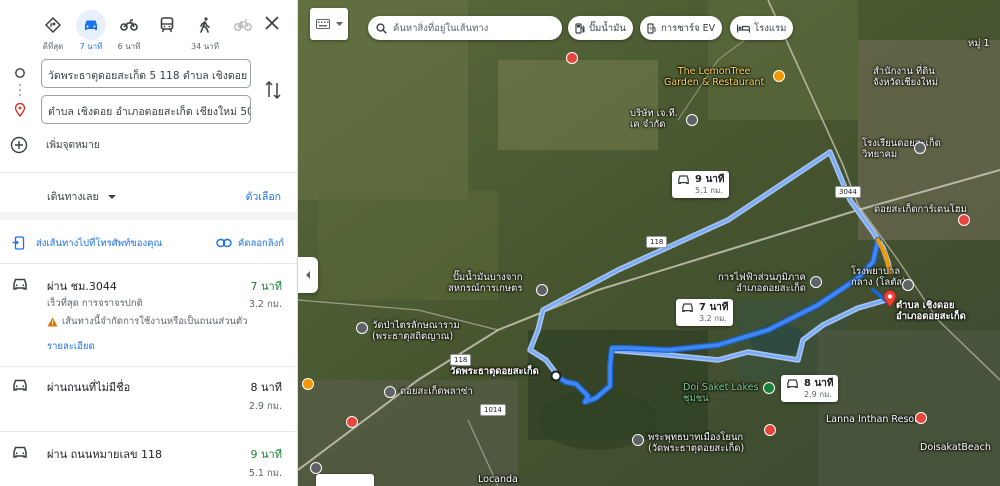  What do you see at coordinates (323, 24) in the screenshot?
I see `keyboard-icon` at bounding box center [323, 24].